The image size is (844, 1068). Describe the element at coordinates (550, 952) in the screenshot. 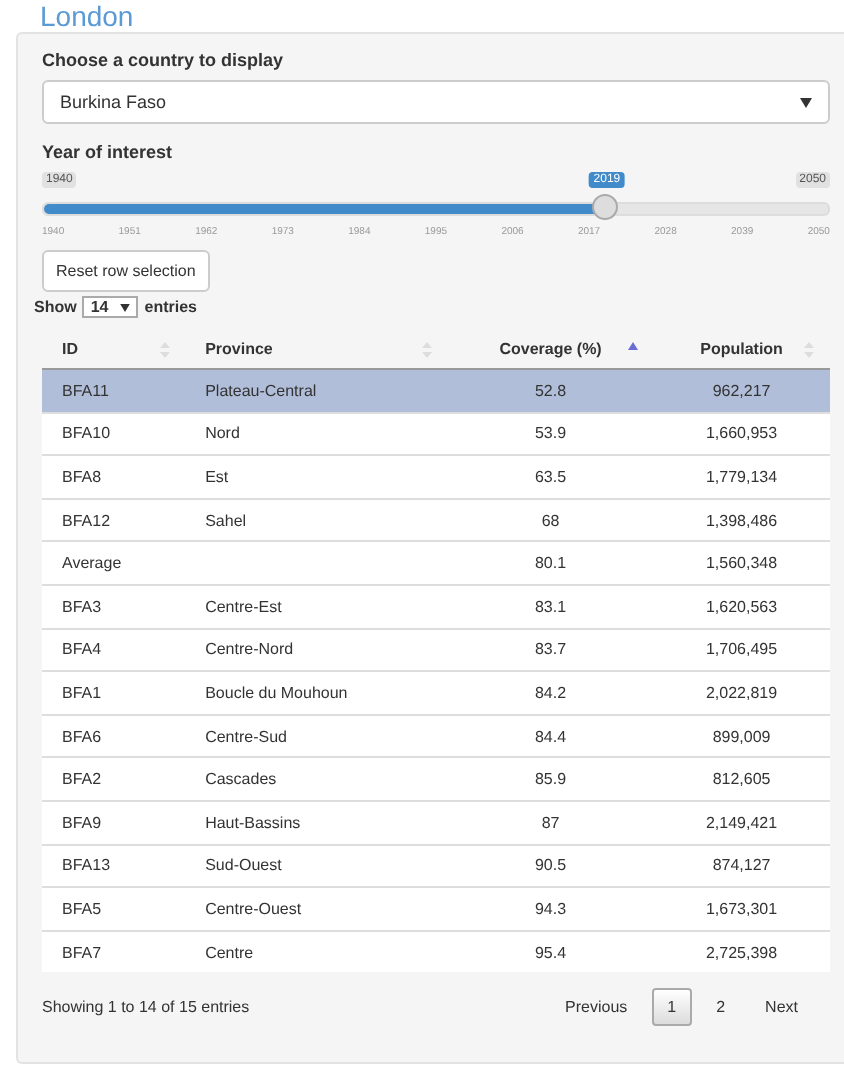

I see `table-cell: 95.4` at that location.